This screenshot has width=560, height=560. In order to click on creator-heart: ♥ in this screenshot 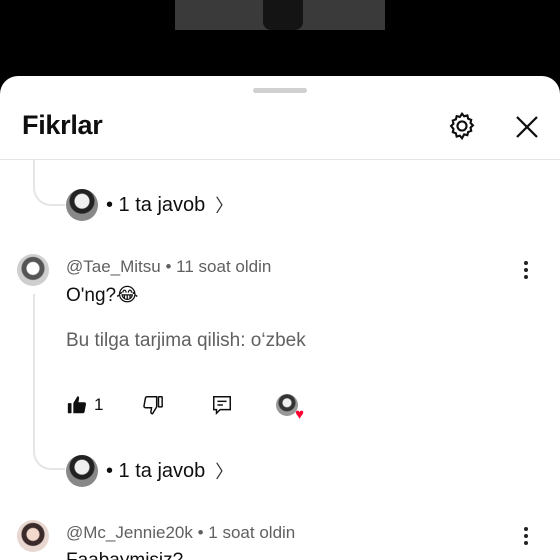, I will do `click(290, 408)`.